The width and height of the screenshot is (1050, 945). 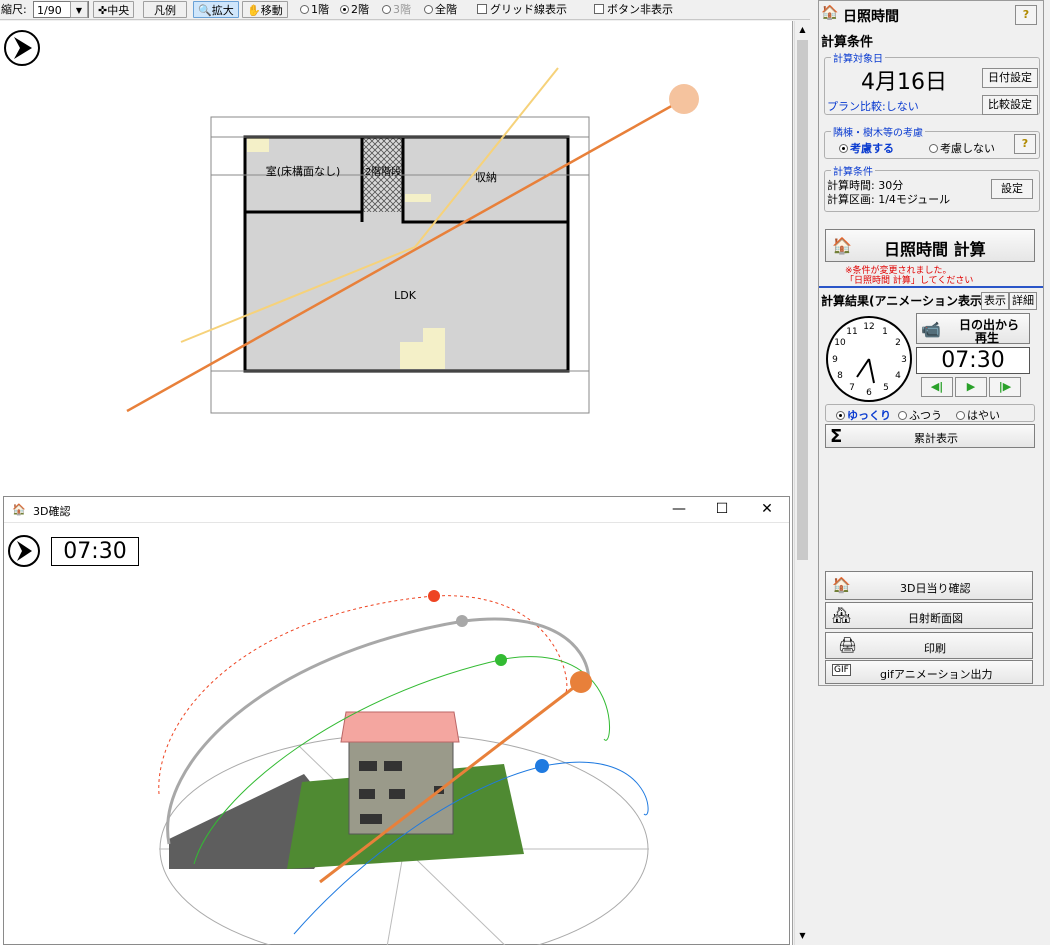 I want to click on room-label-storage: 収納, so click(x=486, y=177).